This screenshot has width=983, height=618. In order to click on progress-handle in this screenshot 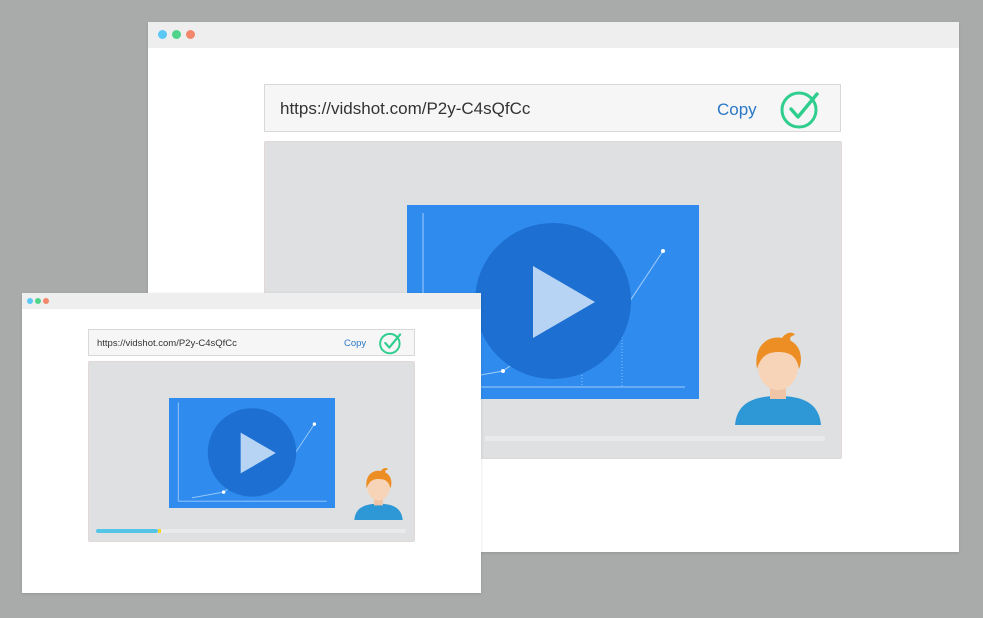, I will do `click(159, 531)`.